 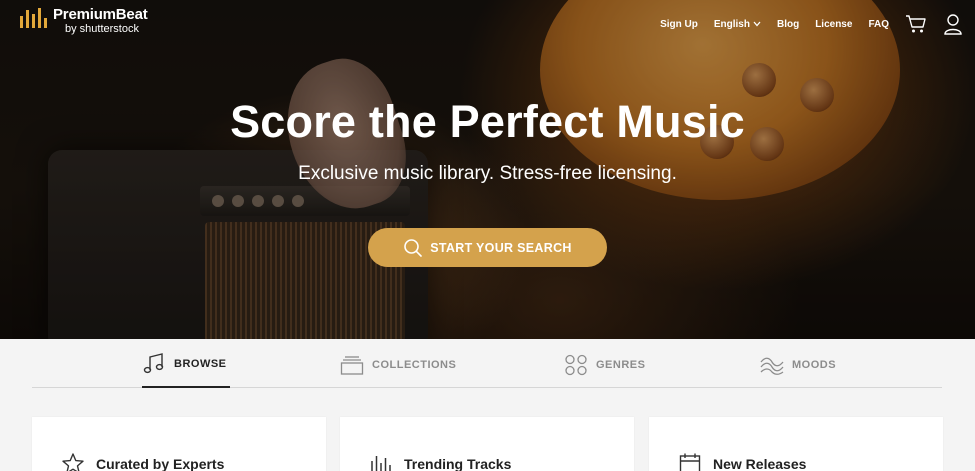 What do you see at coordinates (413, 247) in the screenshot?
I see `search-icon` at bounding box center [413, 247].